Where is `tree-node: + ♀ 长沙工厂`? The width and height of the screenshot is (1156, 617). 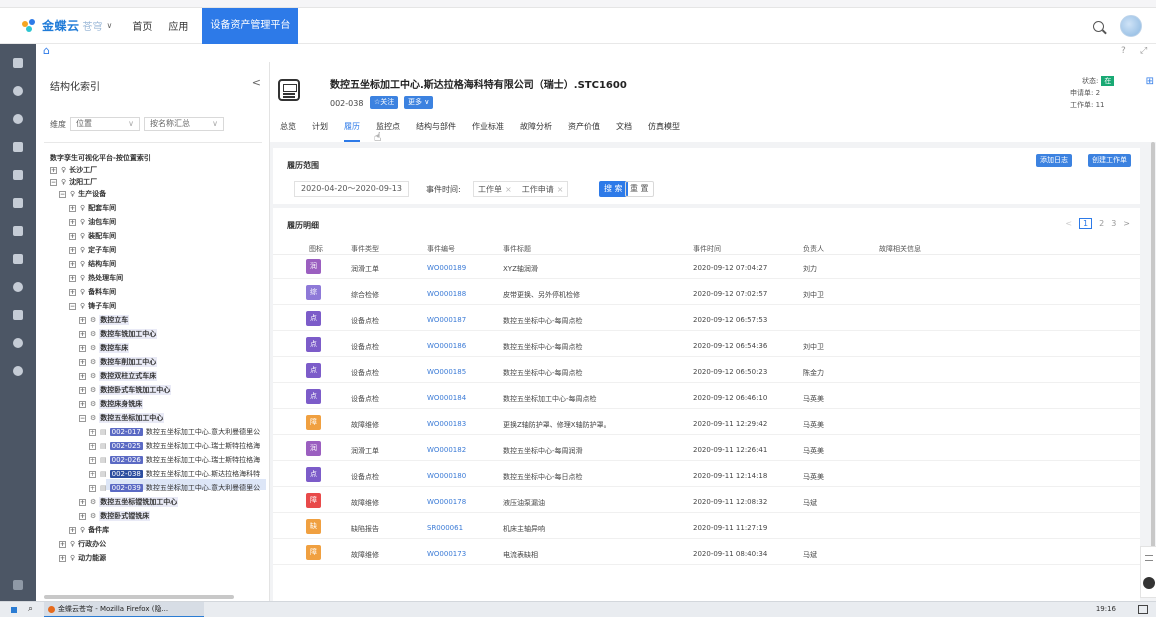 tree-node: + ♀ 长沙工厂 is located at coordinates (73, 170).